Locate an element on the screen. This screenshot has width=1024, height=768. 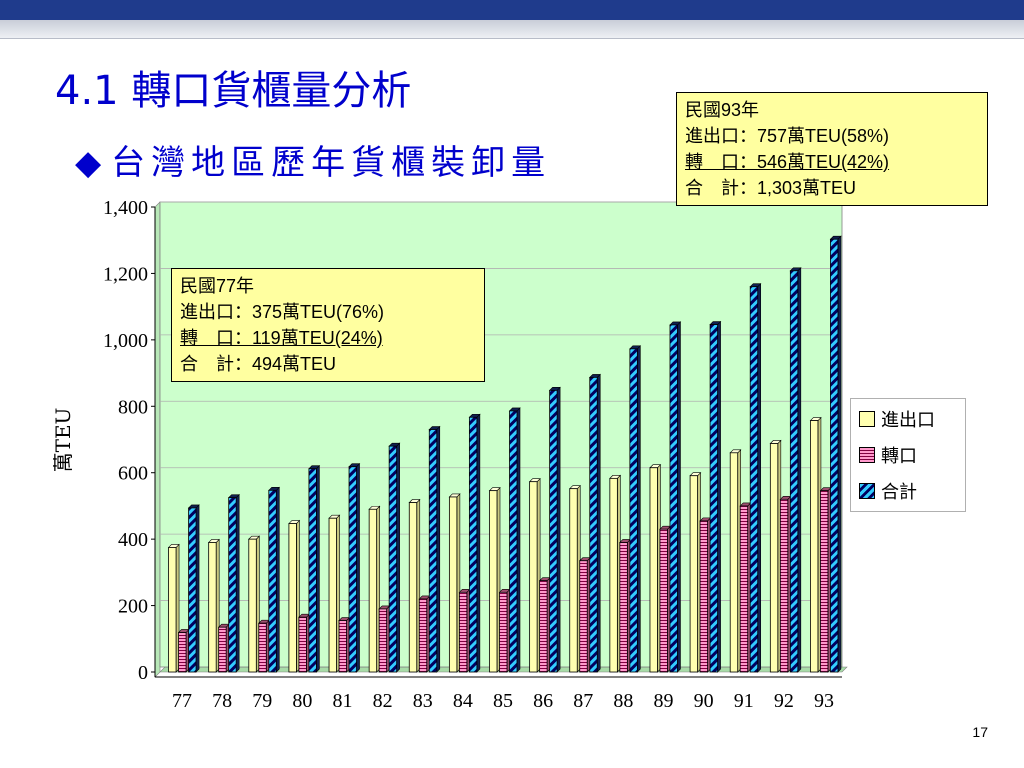
x-tick-label: 87 is located at coordinates (583, 701).